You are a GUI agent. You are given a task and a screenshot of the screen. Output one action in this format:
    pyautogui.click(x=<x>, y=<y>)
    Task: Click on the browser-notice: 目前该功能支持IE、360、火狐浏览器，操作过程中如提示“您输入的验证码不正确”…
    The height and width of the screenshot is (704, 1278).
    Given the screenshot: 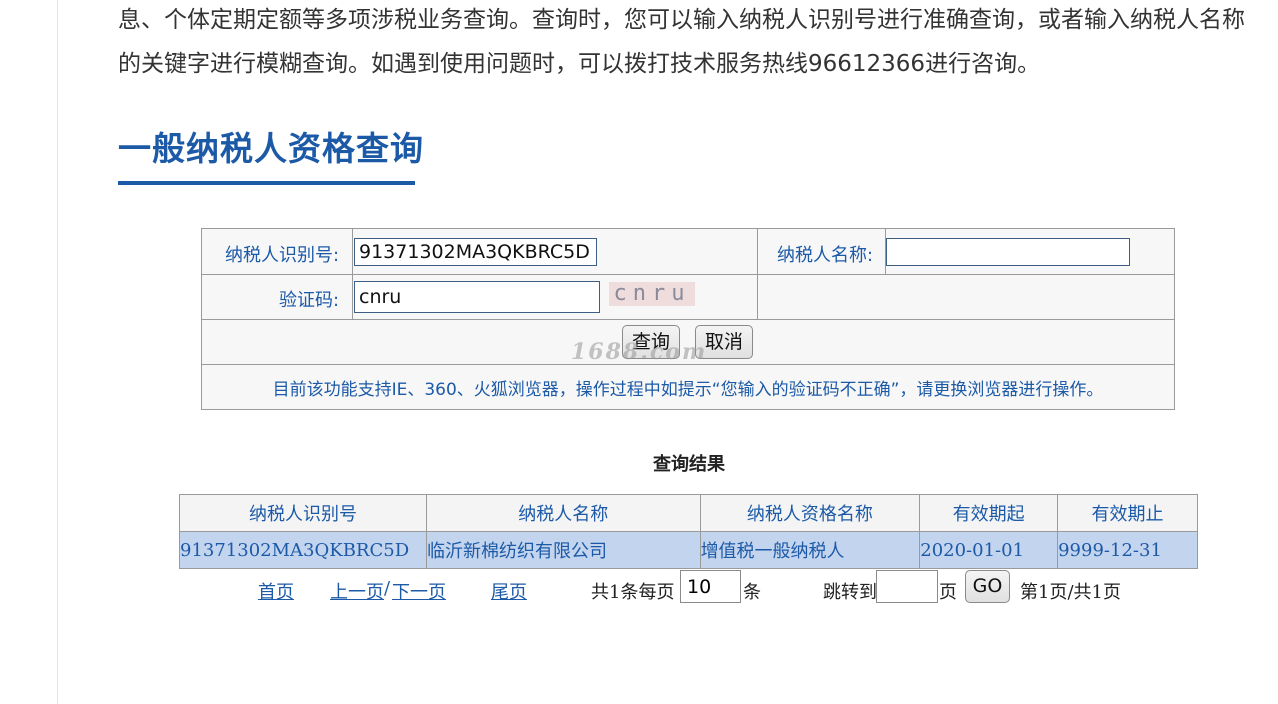 What is the action you would take?
    pyautogui.click(x=688, y=390)
    